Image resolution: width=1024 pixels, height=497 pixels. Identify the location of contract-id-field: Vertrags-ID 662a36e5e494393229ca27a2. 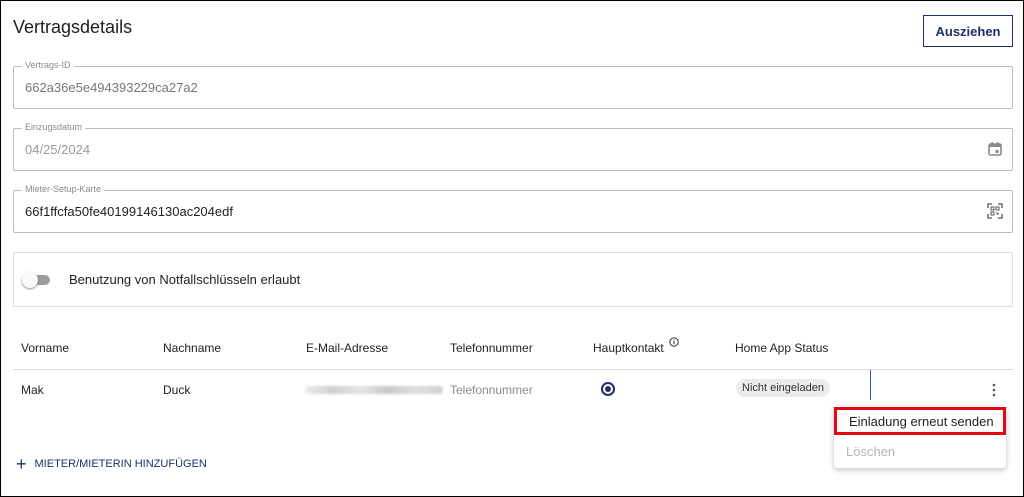
(513, 84).